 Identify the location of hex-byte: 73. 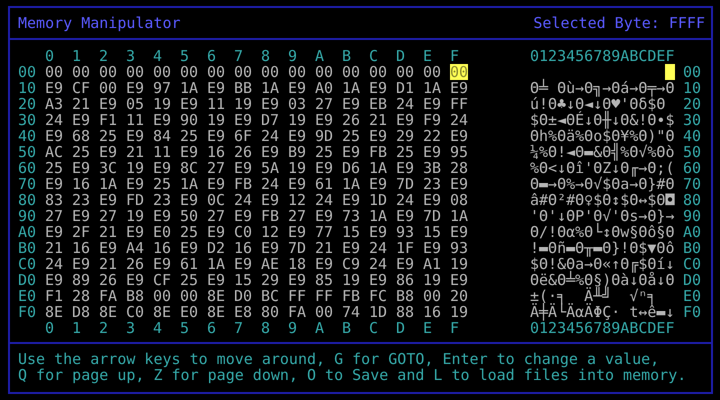
(351, 216).